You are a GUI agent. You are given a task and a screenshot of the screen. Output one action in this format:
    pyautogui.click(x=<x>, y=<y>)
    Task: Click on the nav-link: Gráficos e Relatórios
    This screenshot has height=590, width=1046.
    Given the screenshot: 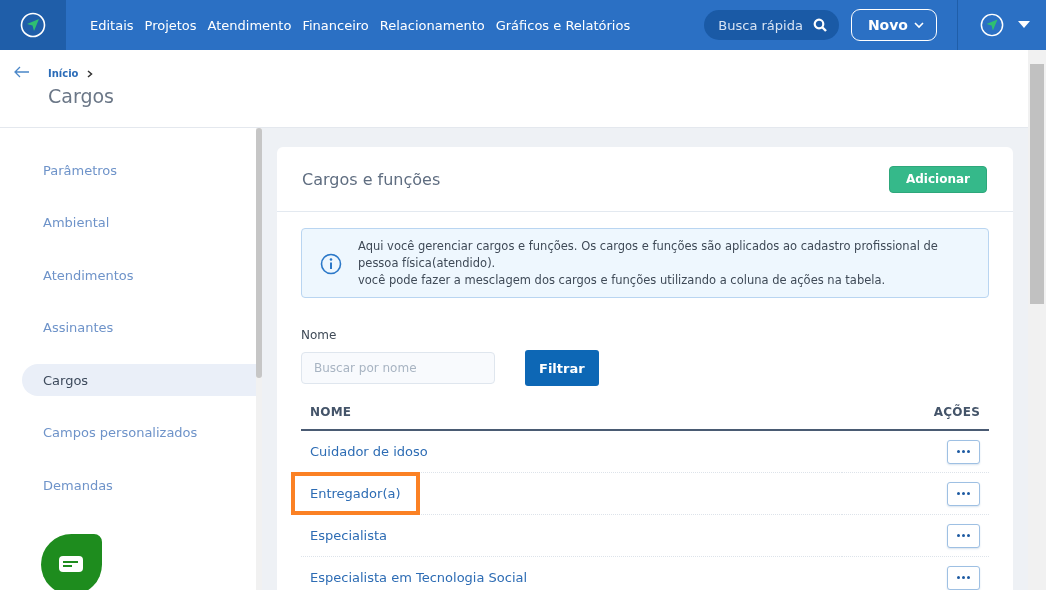 What is the action you would take?
    pyautogui.click(x=563, y=25)
    